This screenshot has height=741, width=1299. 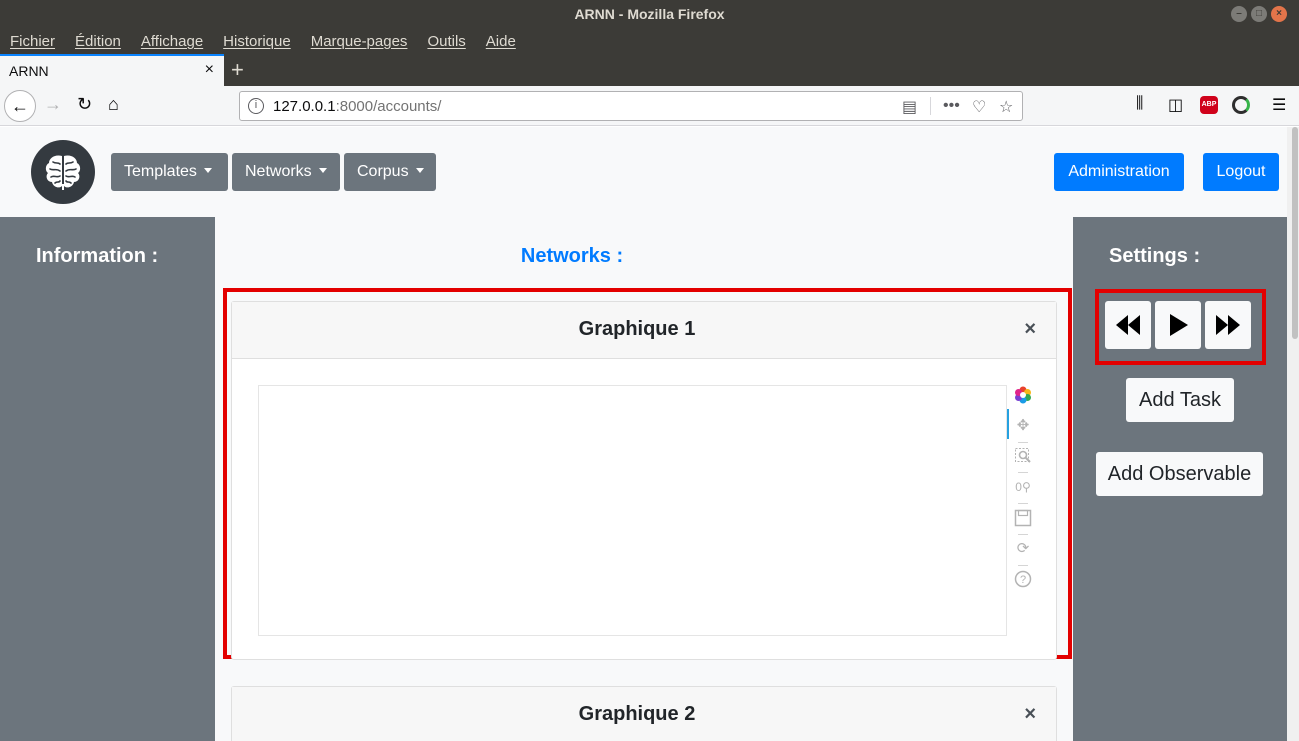 I want to click on brain-icon, so click(x=63, y=172).